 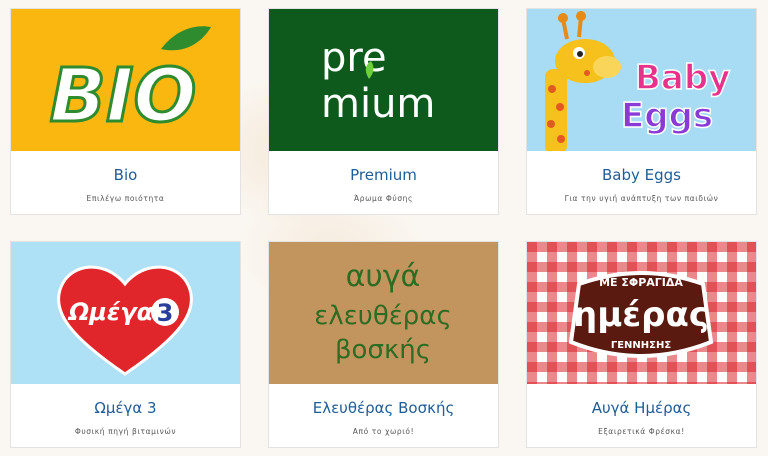 What do you see at coordinates (125, 198) in the screenshot?
I see `product-subtitle: Επιλέγω ποιότητα` at bounding box center [125, 198].